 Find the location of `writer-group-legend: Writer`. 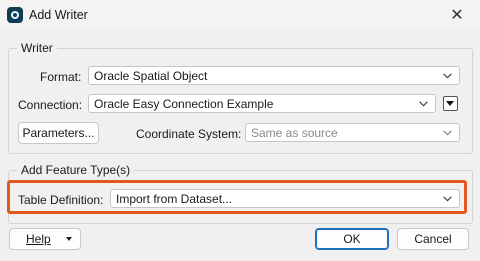

writer-group-legend: Writer is located at coordinates (37, 48).